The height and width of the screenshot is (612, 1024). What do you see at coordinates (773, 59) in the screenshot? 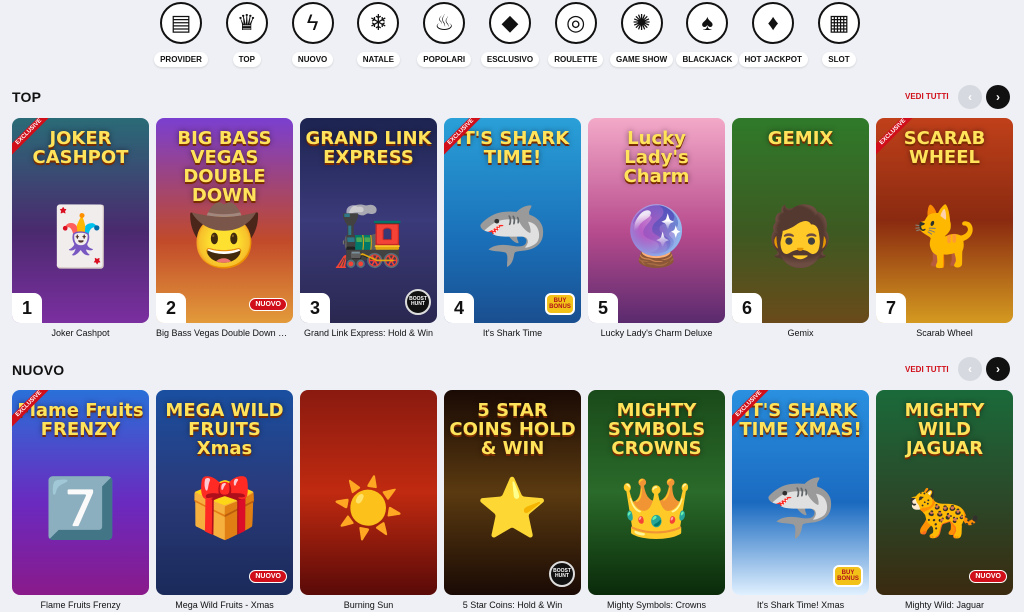
I see `category-label: HOT JACKPOT` at bounding box center [773, 59].